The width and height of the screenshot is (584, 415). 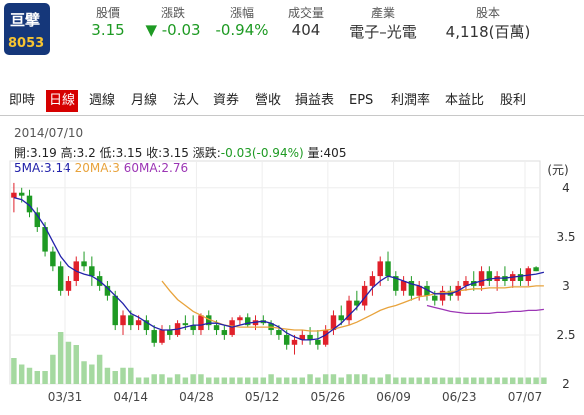 What do you see at coordinates (383, 32) in the screenshot?
I see `industry-value: 電子–光電` at bounding box center [383, 32].